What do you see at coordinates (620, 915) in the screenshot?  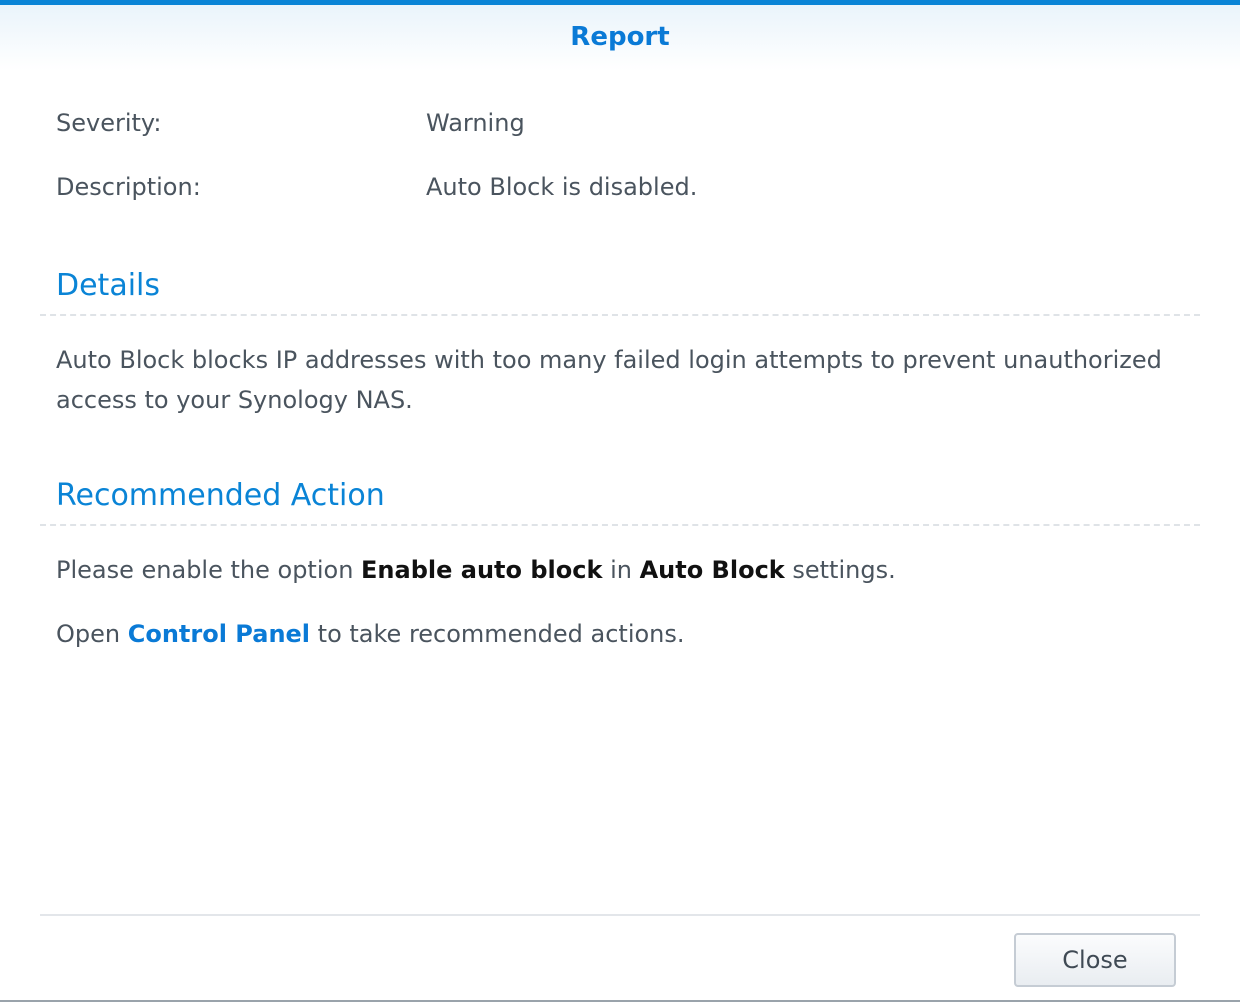 I see `footer-divider` at bounding box center [620, 915].